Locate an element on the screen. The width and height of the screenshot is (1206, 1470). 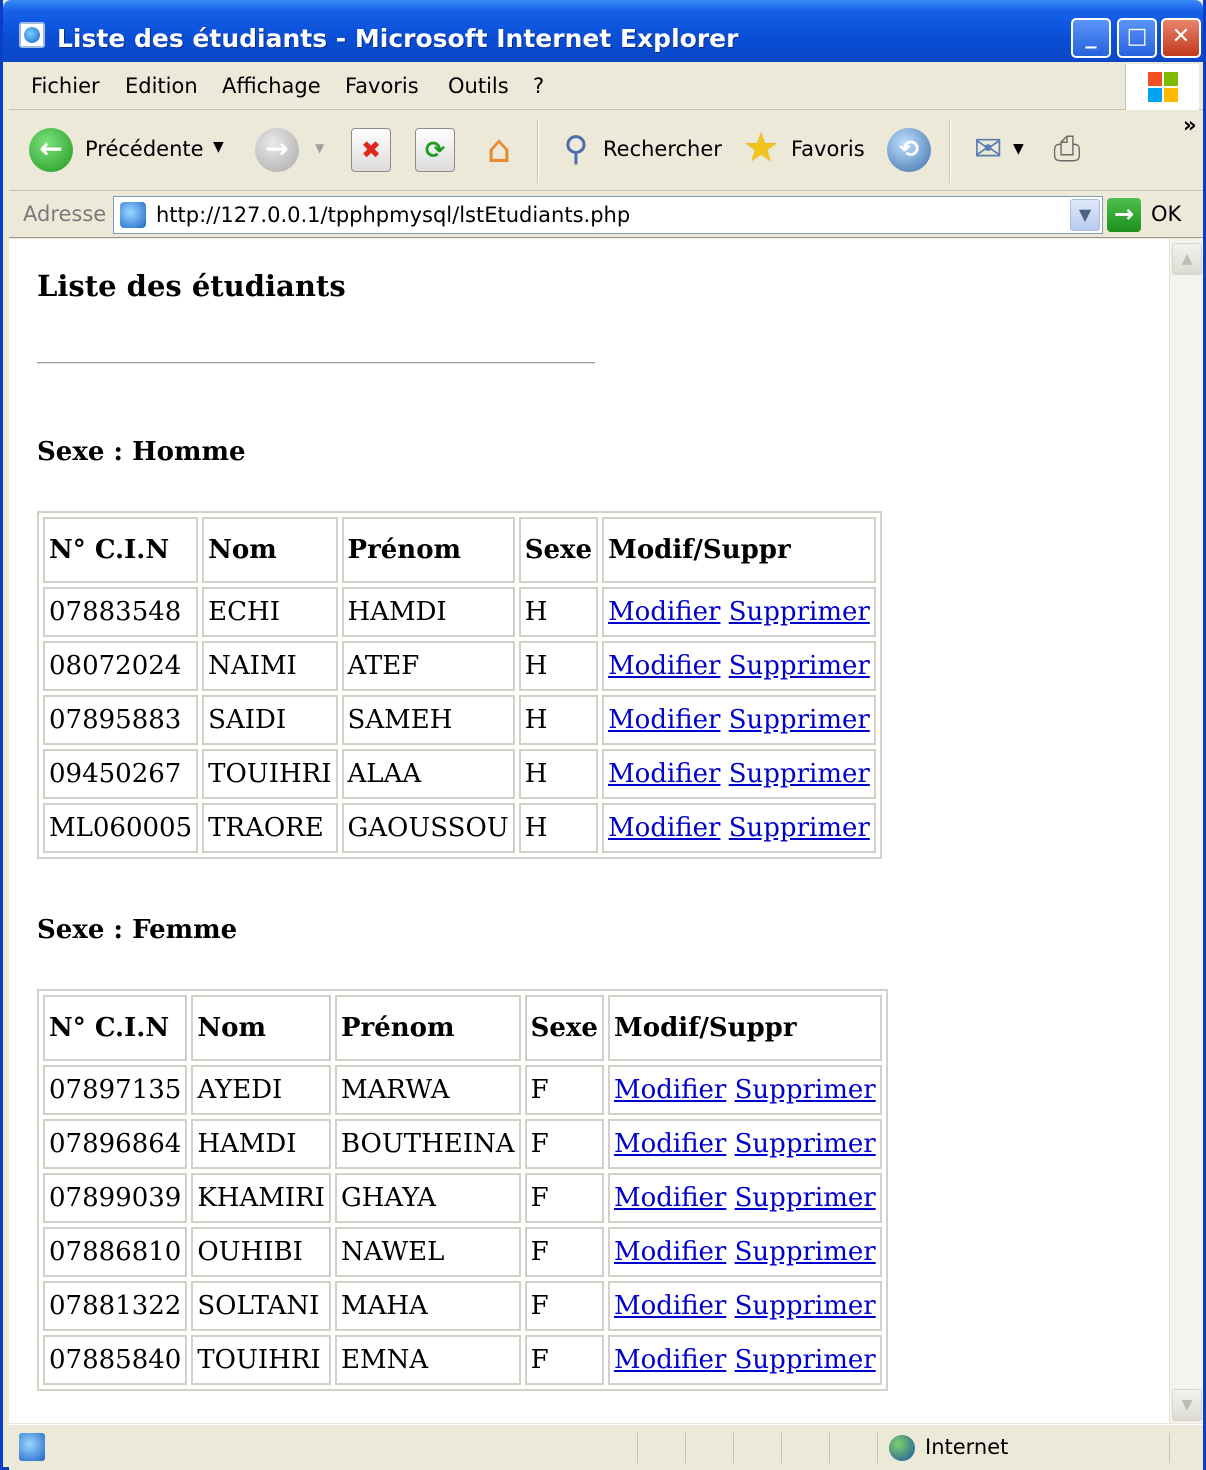
back-label: Précédente is located at coordinates (144, 149).